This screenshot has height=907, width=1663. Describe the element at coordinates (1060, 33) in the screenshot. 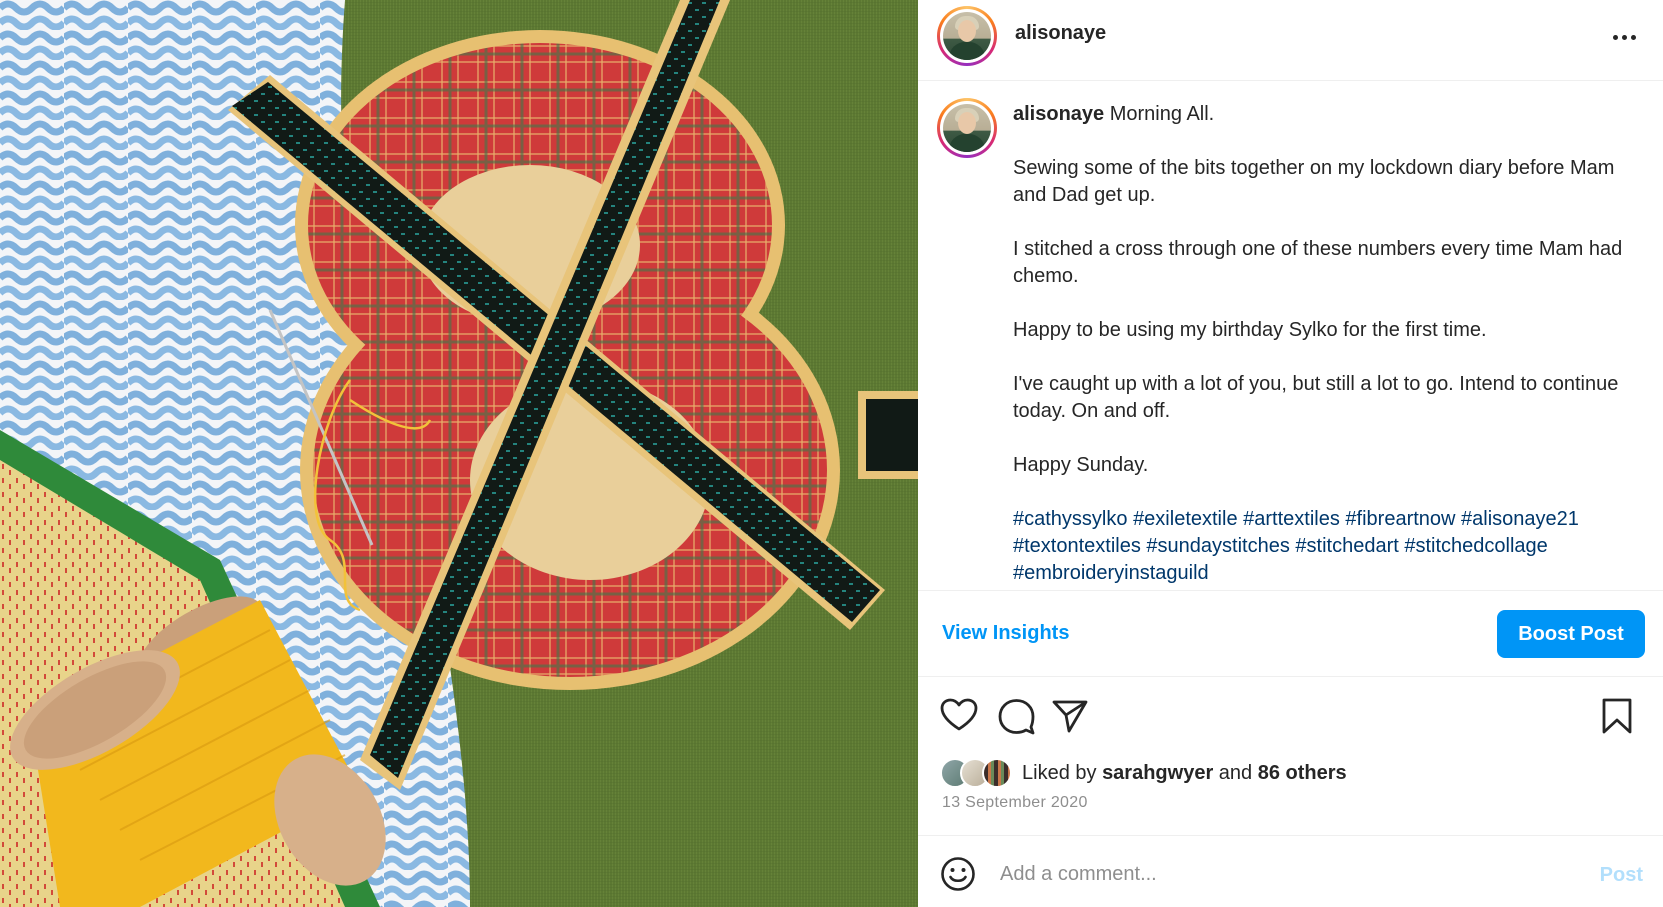

I see `header-username: alisonaye` at that location.